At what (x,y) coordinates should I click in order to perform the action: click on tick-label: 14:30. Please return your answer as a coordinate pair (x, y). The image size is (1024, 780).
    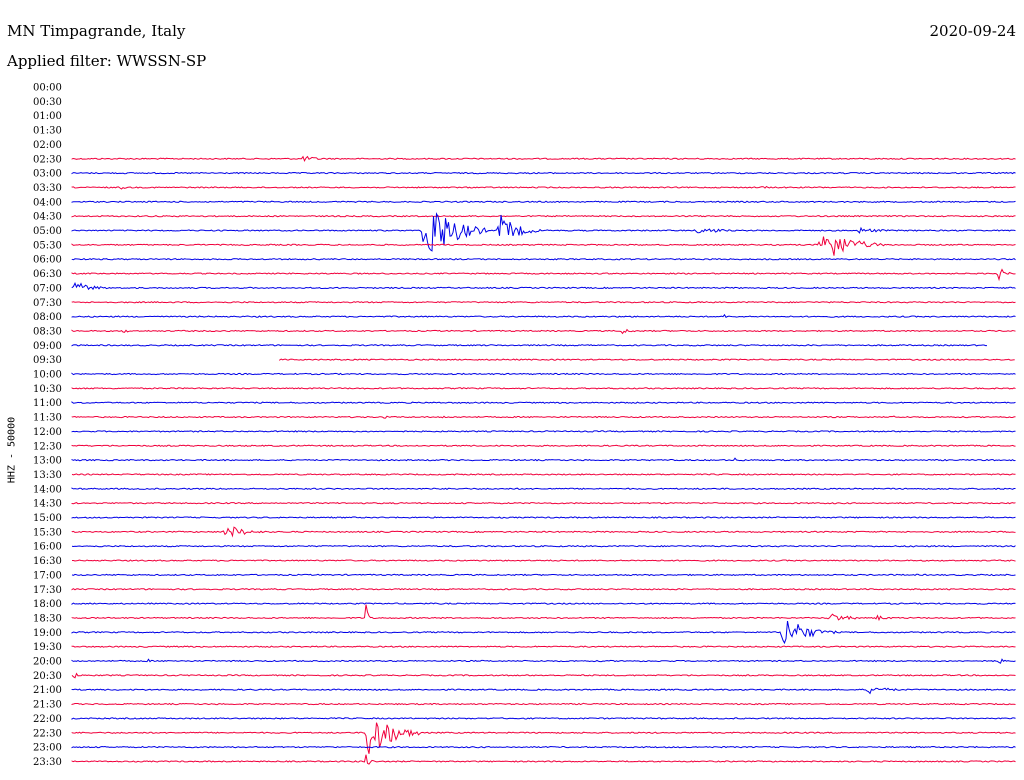
    Looking at the image, I should click on (47, 504).